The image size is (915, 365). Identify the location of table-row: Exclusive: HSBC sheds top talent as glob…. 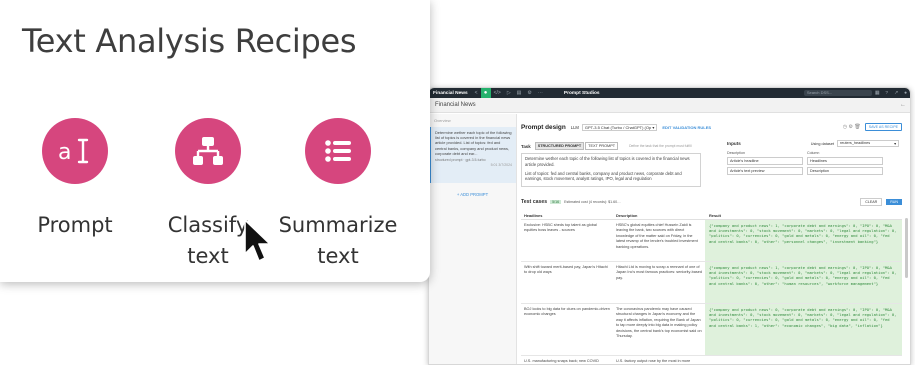
(711, 241).